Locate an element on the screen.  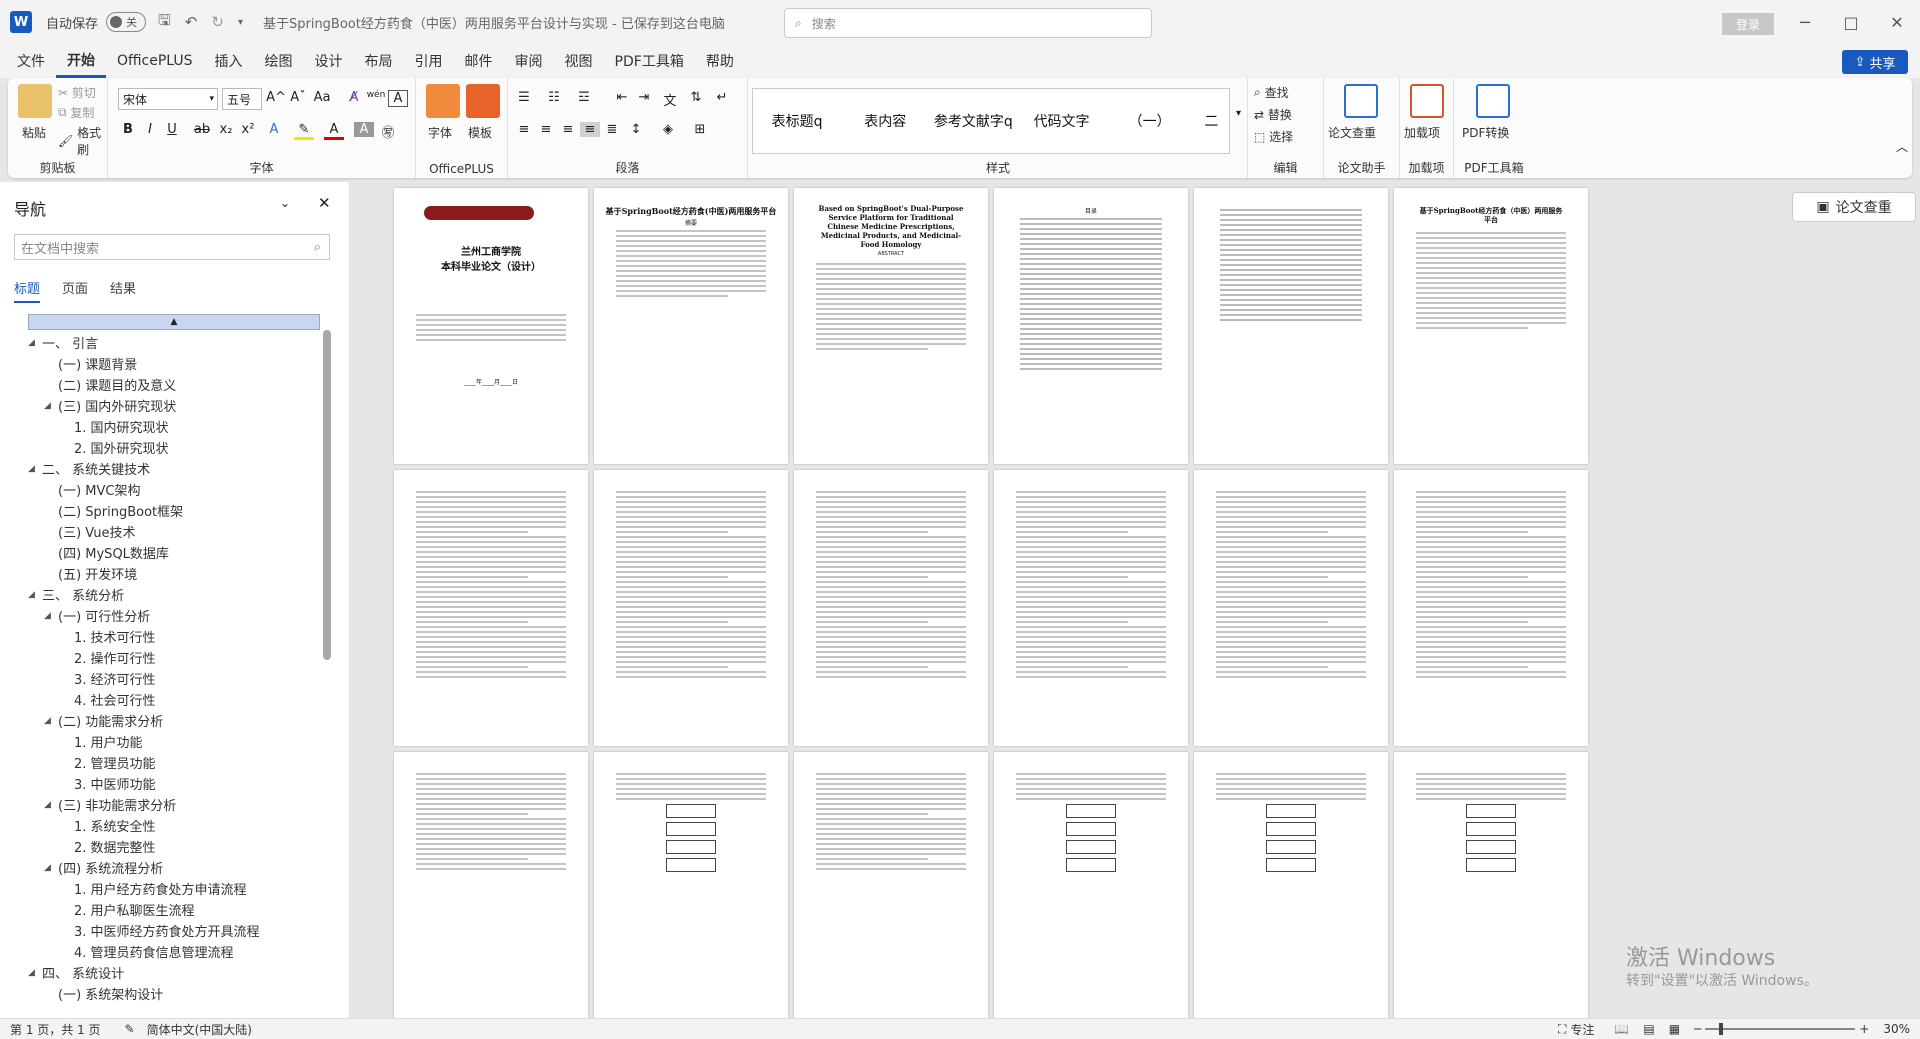
nav-heading-item: 2. 用户私聊医生流程 is located at coordinates (174, 909).